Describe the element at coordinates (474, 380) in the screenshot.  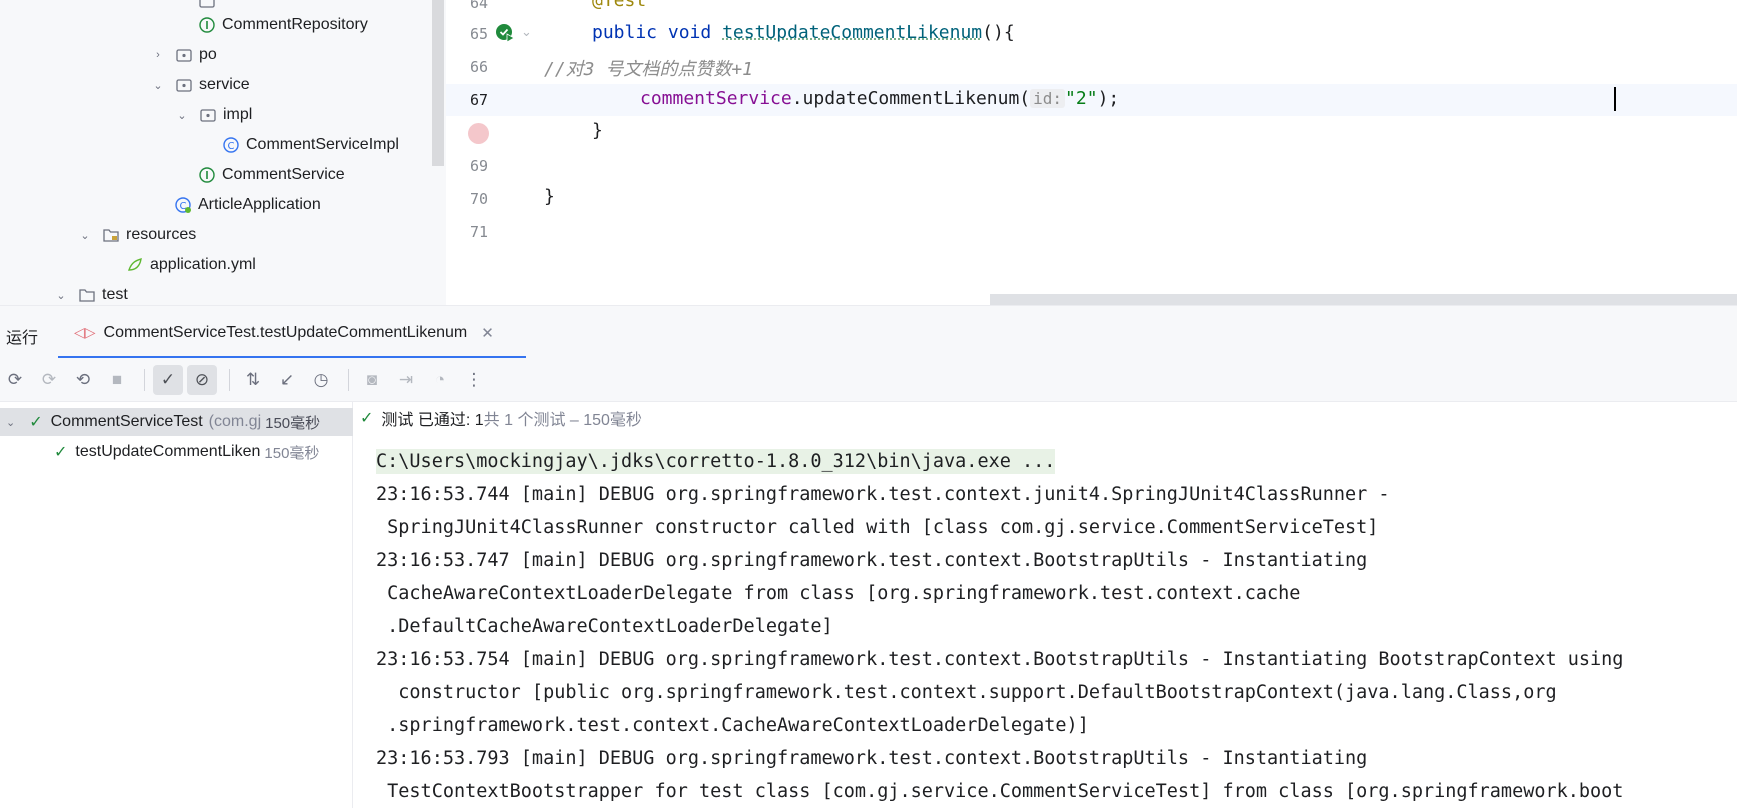
I see `more-options-icon: ⋮` at that location.